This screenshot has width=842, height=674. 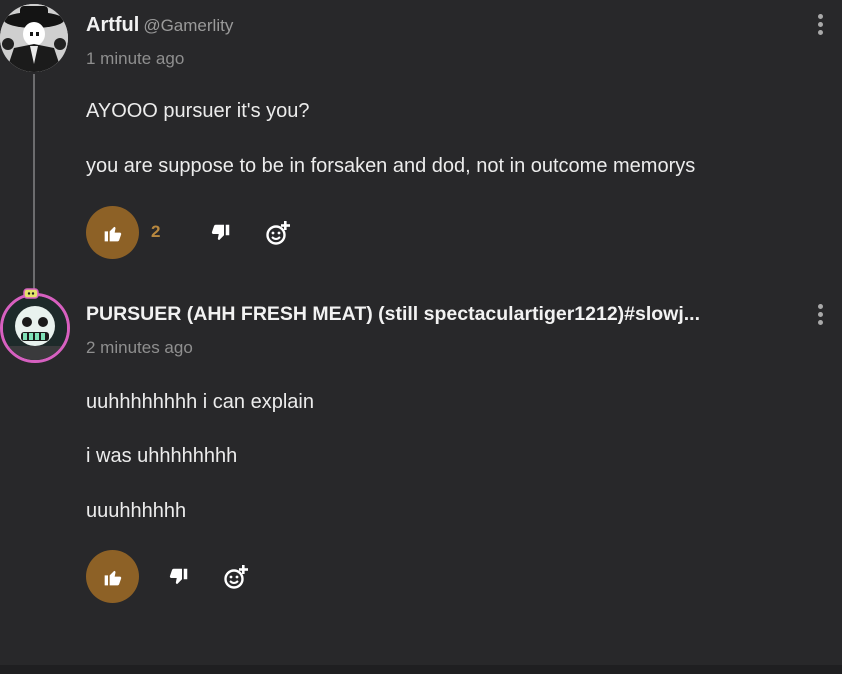 I want to click on comment-timestamp: 1 minute ago, so click(x=135, y=58).